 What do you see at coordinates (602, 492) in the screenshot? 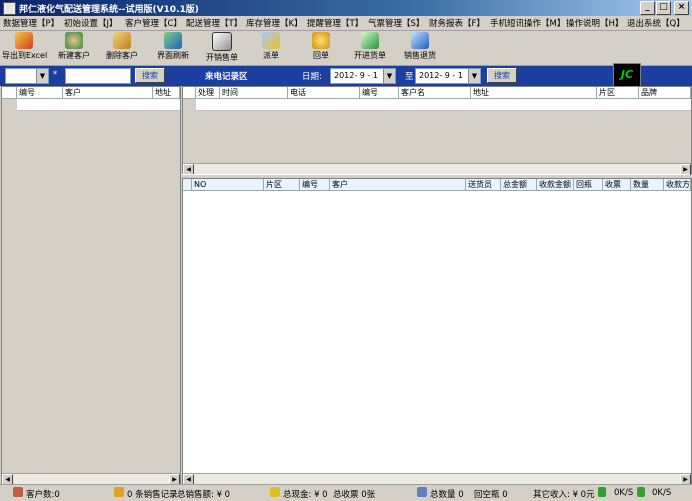
I see `download-icon` at bounding box center [602, 492].